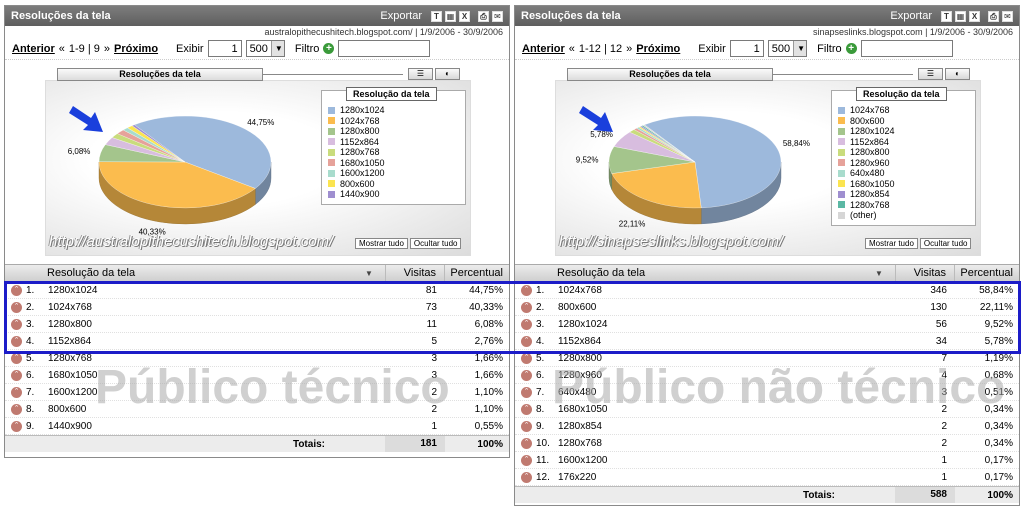  What do you see at coordinates (944, 375) in the screenshot?
I see `visits-cell: 4` at bounding box center [944, 375].